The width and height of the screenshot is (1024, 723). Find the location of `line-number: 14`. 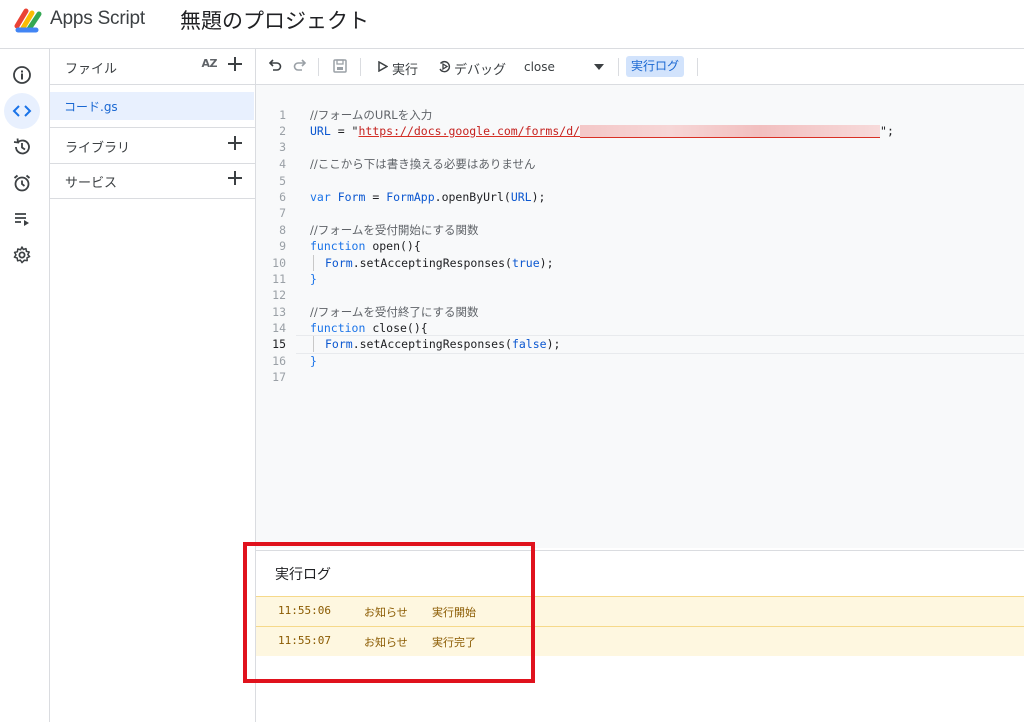

line-number: 14 is located at coordinates (279, 328).